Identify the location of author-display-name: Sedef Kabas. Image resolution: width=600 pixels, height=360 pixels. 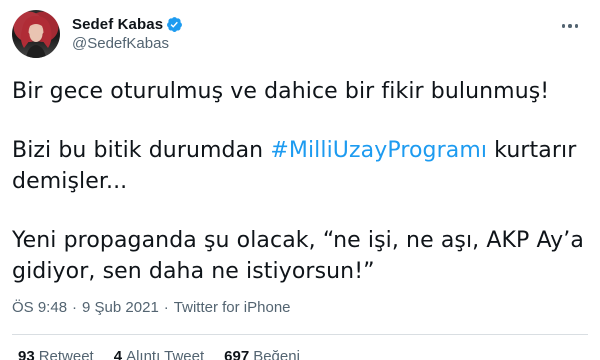
(117, 24).